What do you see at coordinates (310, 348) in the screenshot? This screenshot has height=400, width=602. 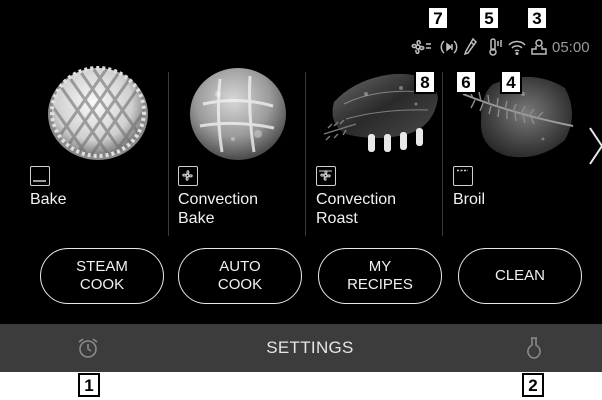 I see `settings-button: SETTINGS` at bounding box center [310, 348].